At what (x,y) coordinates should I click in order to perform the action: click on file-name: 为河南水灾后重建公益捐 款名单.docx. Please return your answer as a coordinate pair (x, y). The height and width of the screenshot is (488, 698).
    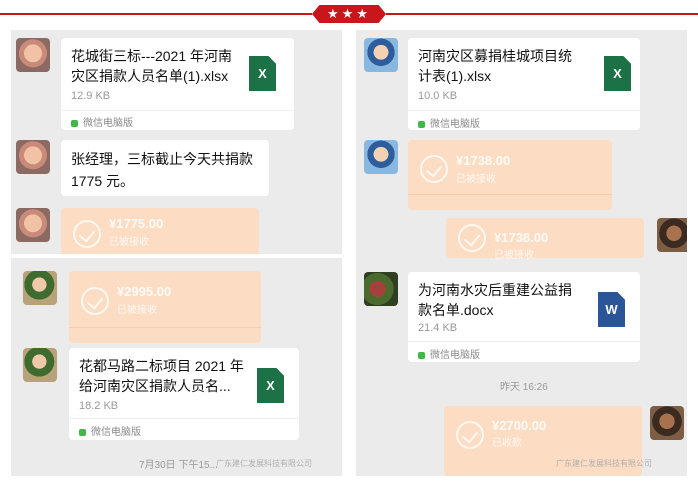
    Looking at the image, I should click on (495, 300).